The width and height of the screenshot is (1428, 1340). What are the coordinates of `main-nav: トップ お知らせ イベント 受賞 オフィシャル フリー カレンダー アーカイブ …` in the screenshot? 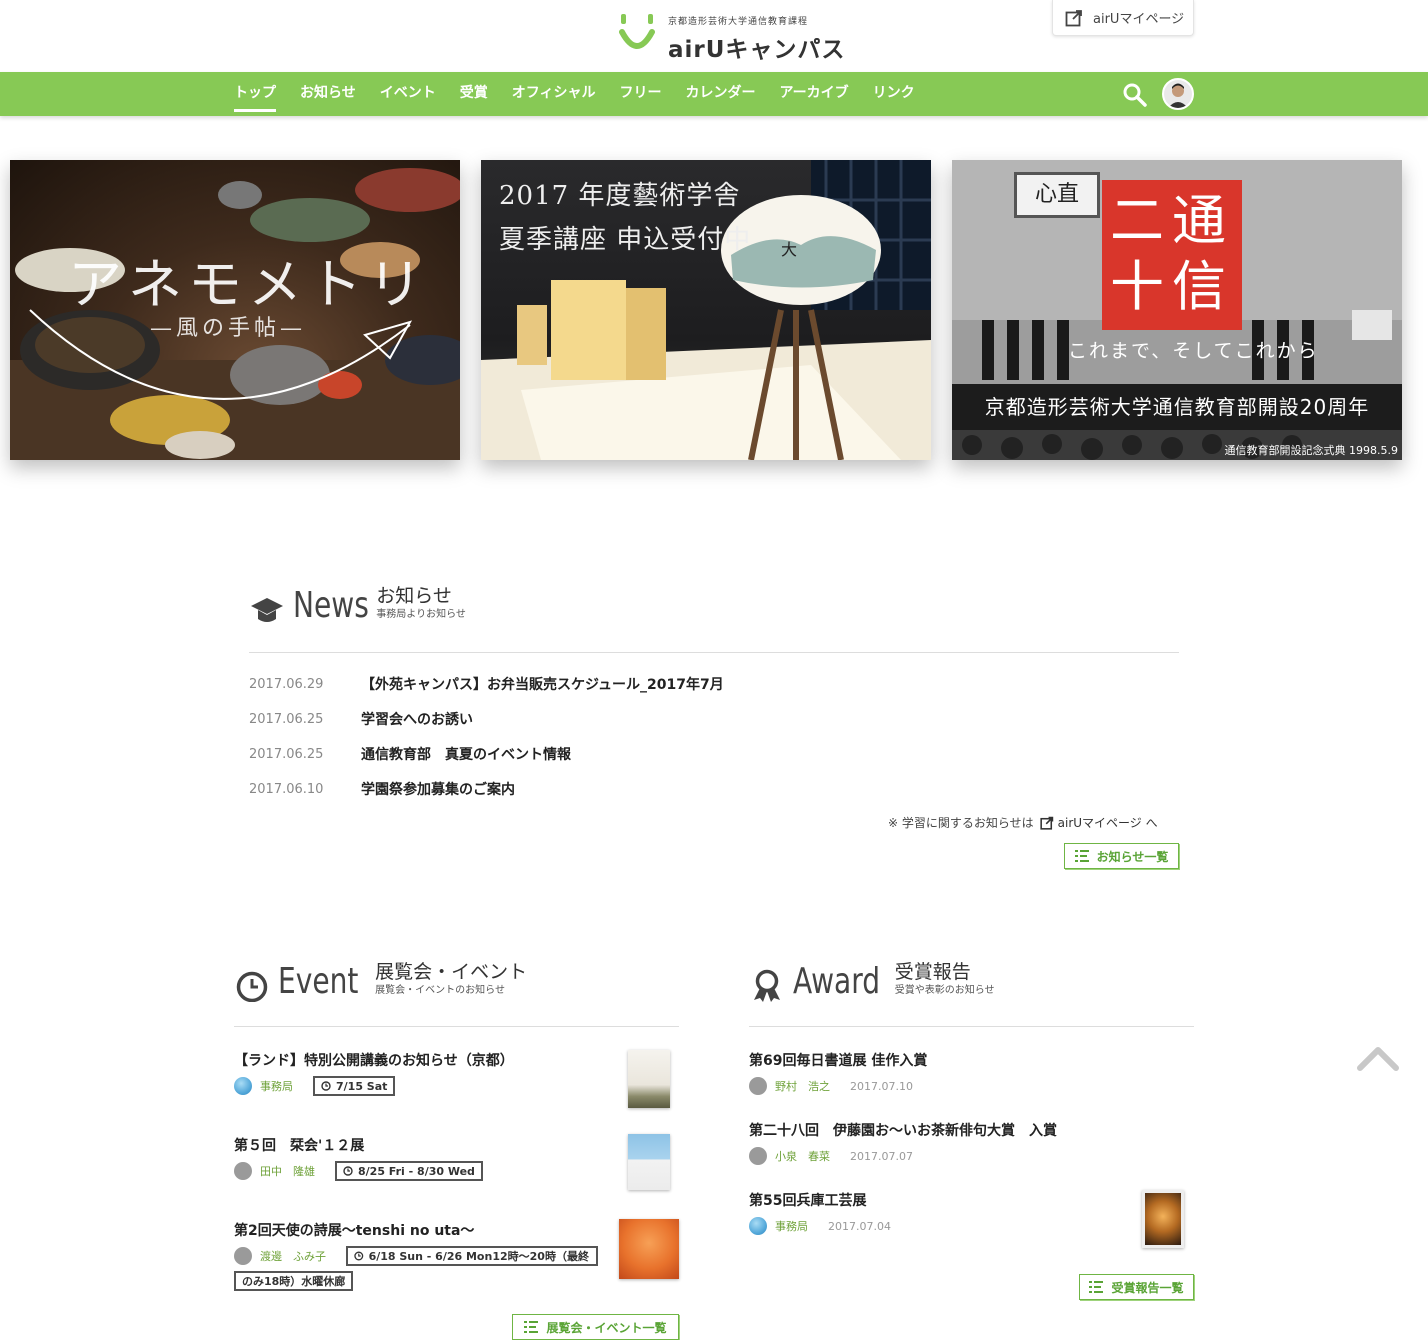 It's located at (714, 94).